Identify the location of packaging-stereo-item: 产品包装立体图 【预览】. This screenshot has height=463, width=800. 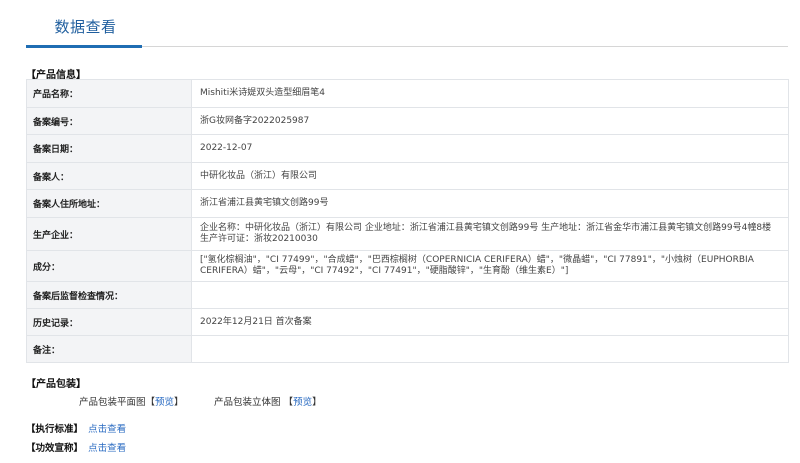
(268, 401).